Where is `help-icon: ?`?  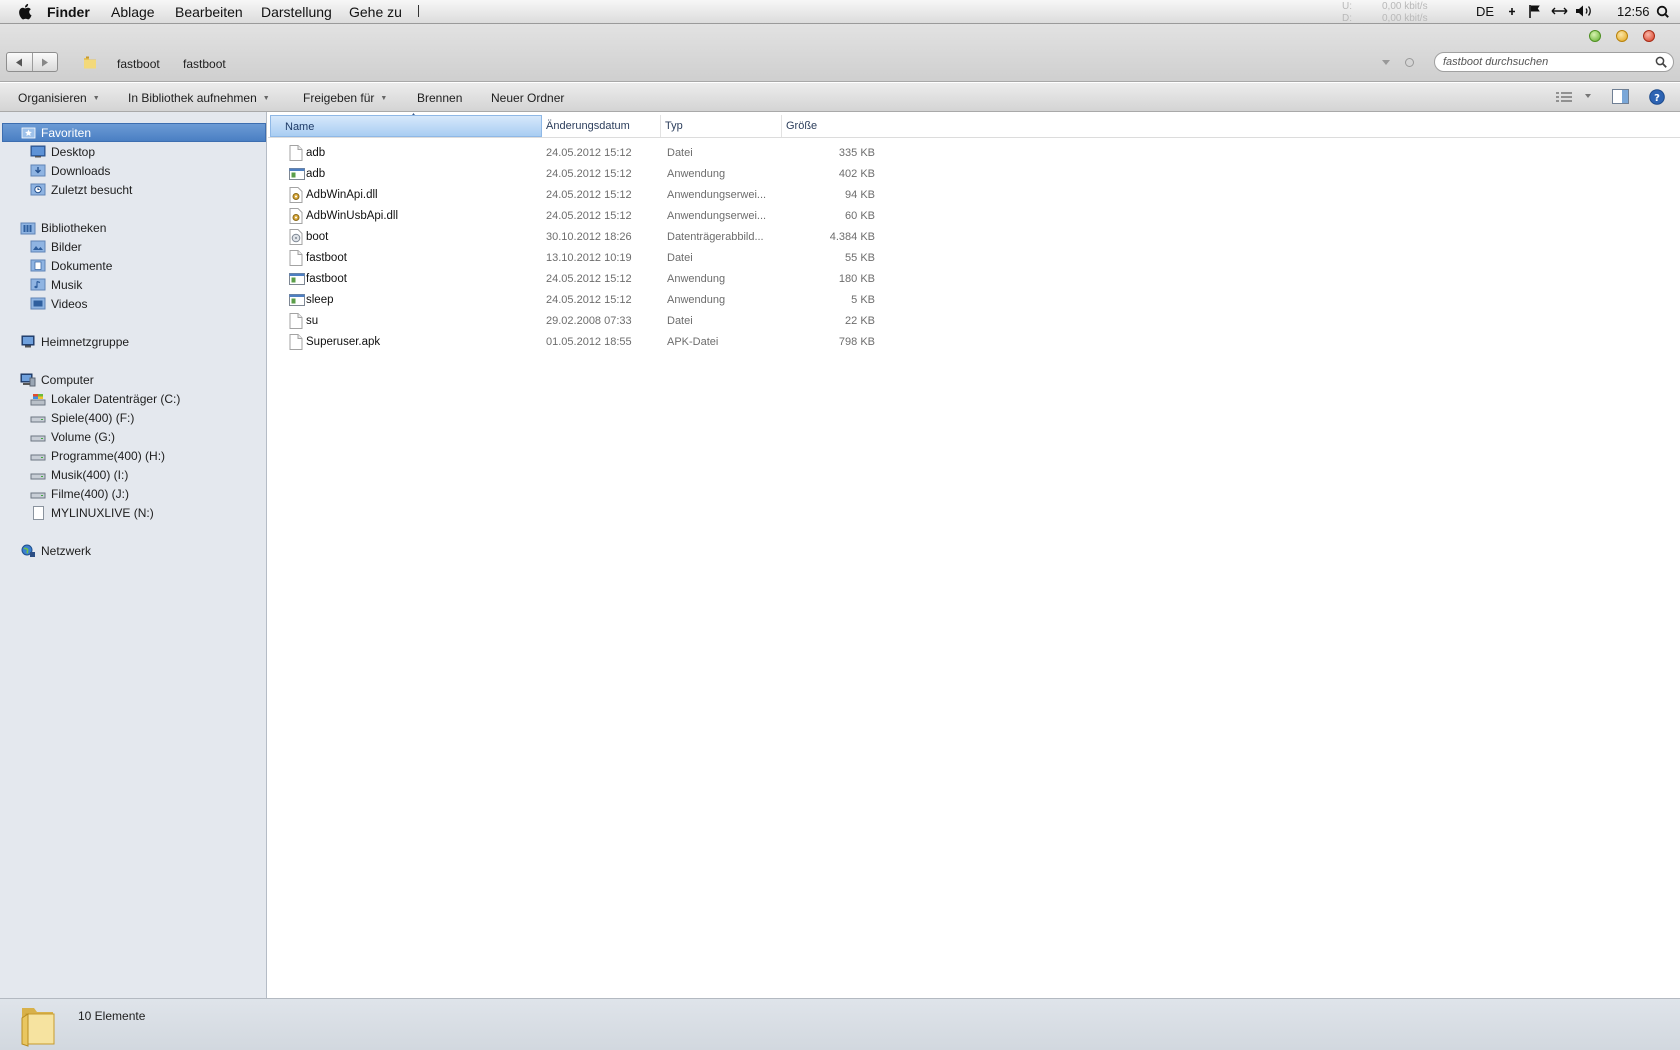
help-icon: ? is located at coordinates (1657, 97).